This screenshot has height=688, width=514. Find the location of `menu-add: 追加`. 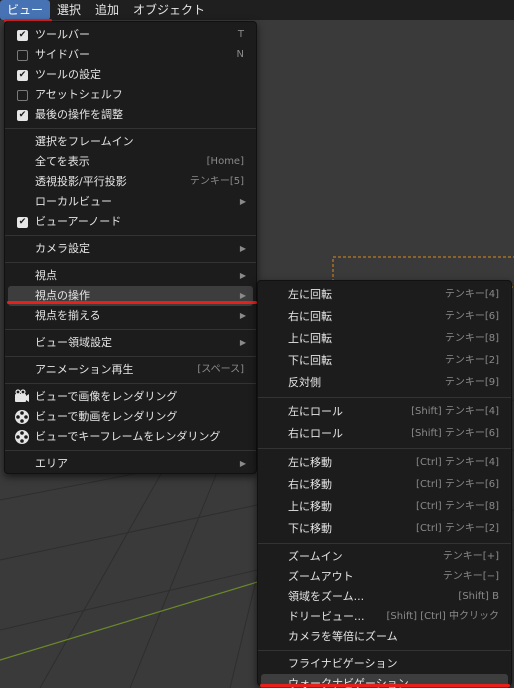

menu-add: 追加 is located at coordinates (107, 10).